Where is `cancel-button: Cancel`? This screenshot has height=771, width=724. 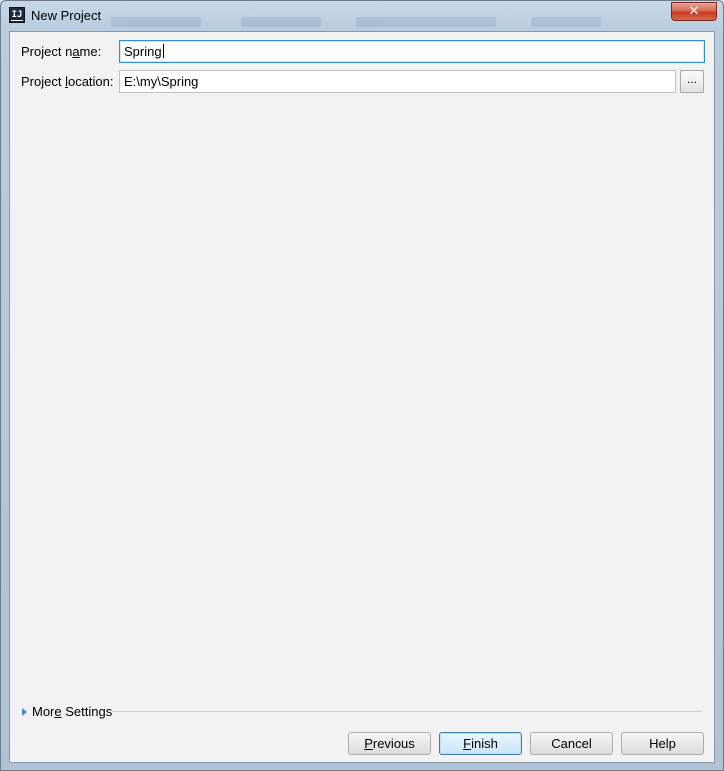
cancel-button: Cancel is located at coordinates (571, 743).